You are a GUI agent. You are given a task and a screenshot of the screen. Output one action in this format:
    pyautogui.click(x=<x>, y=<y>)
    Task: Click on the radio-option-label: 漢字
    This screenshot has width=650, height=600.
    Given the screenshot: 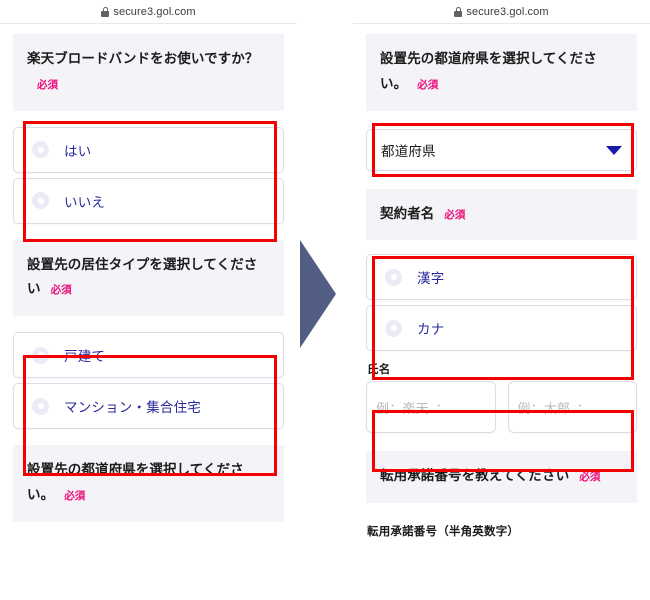 What is the action you would take?
    pyautogui.click(x=431, y=279)
    